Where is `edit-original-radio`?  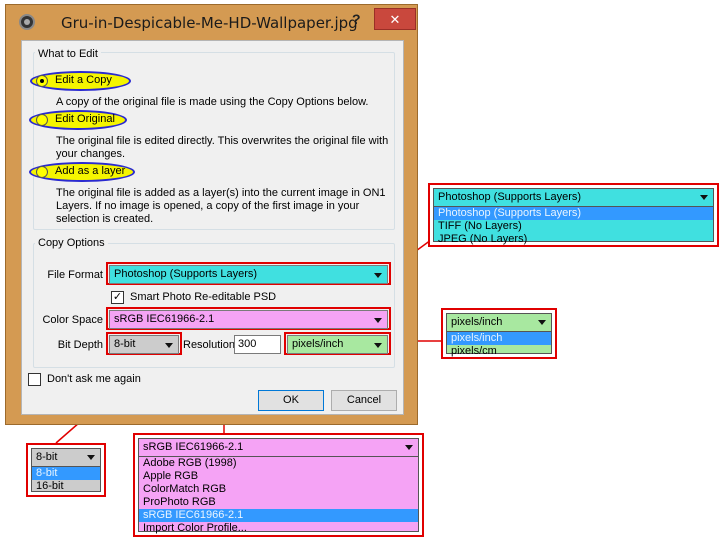 edit-original-radio is located at coordinates (42, 120).